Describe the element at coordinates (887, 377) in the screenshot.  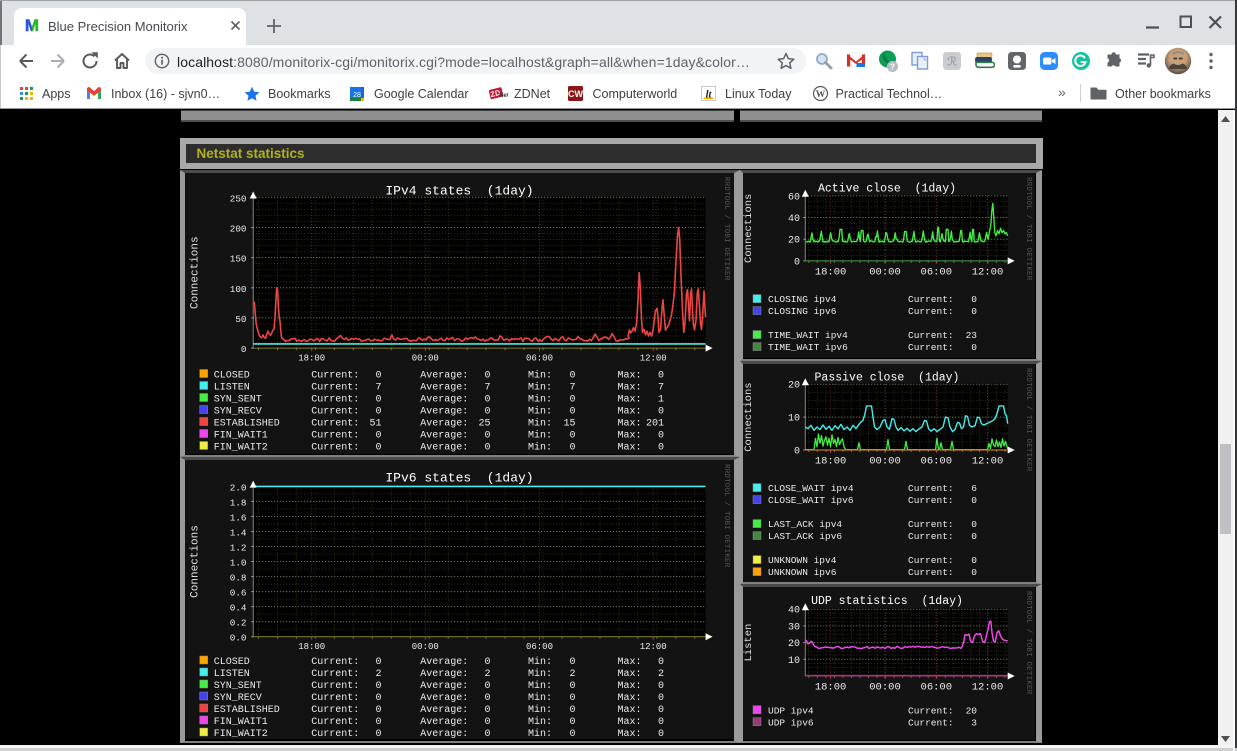
I see `svg-text: Passive close (1day)` at that location.